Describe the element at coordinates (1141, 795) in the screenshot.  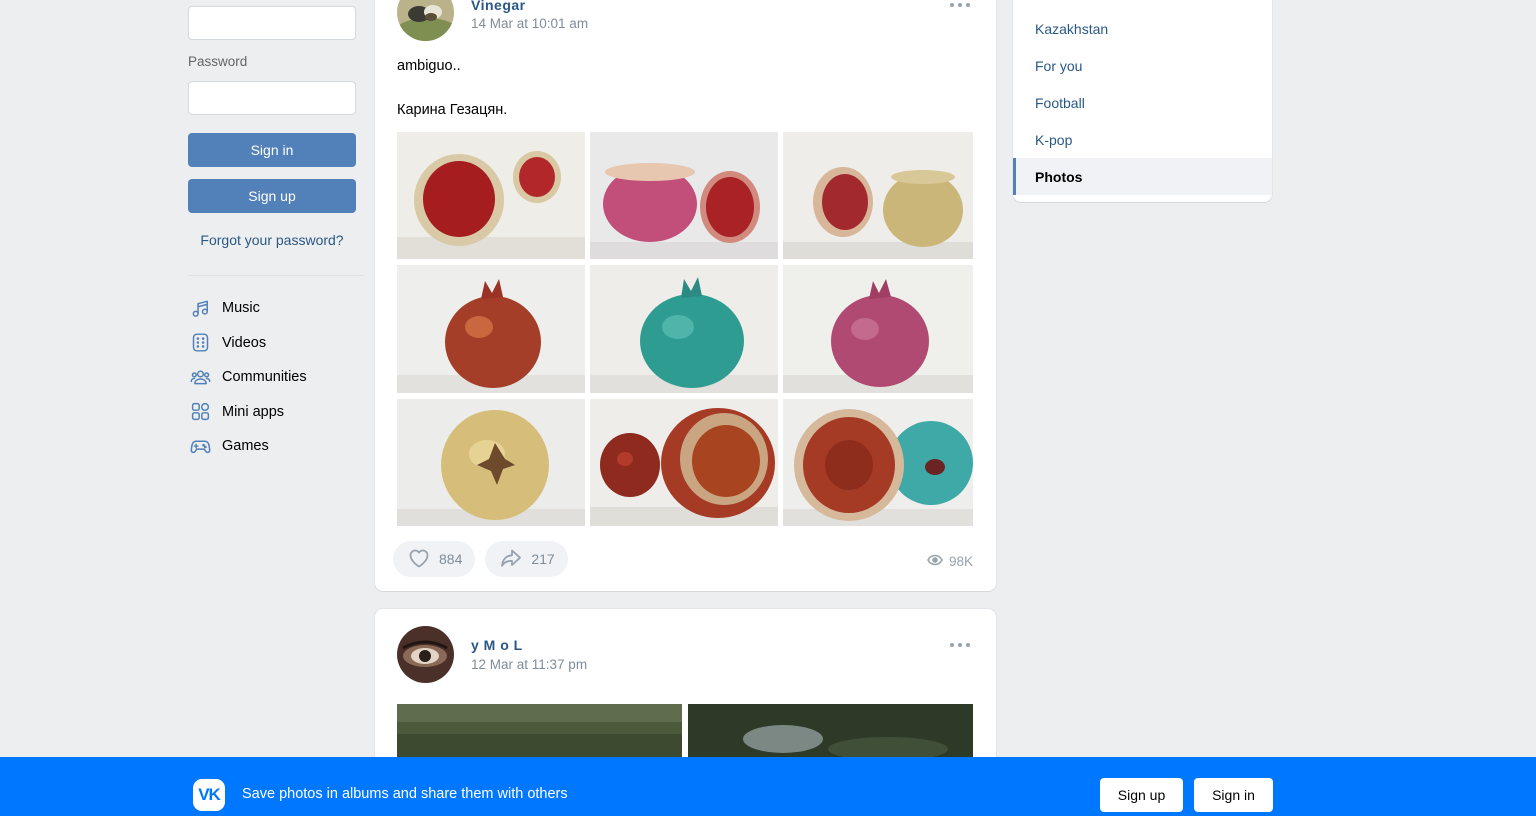
I see `banner-sign-up-button: Sign up` at that location.